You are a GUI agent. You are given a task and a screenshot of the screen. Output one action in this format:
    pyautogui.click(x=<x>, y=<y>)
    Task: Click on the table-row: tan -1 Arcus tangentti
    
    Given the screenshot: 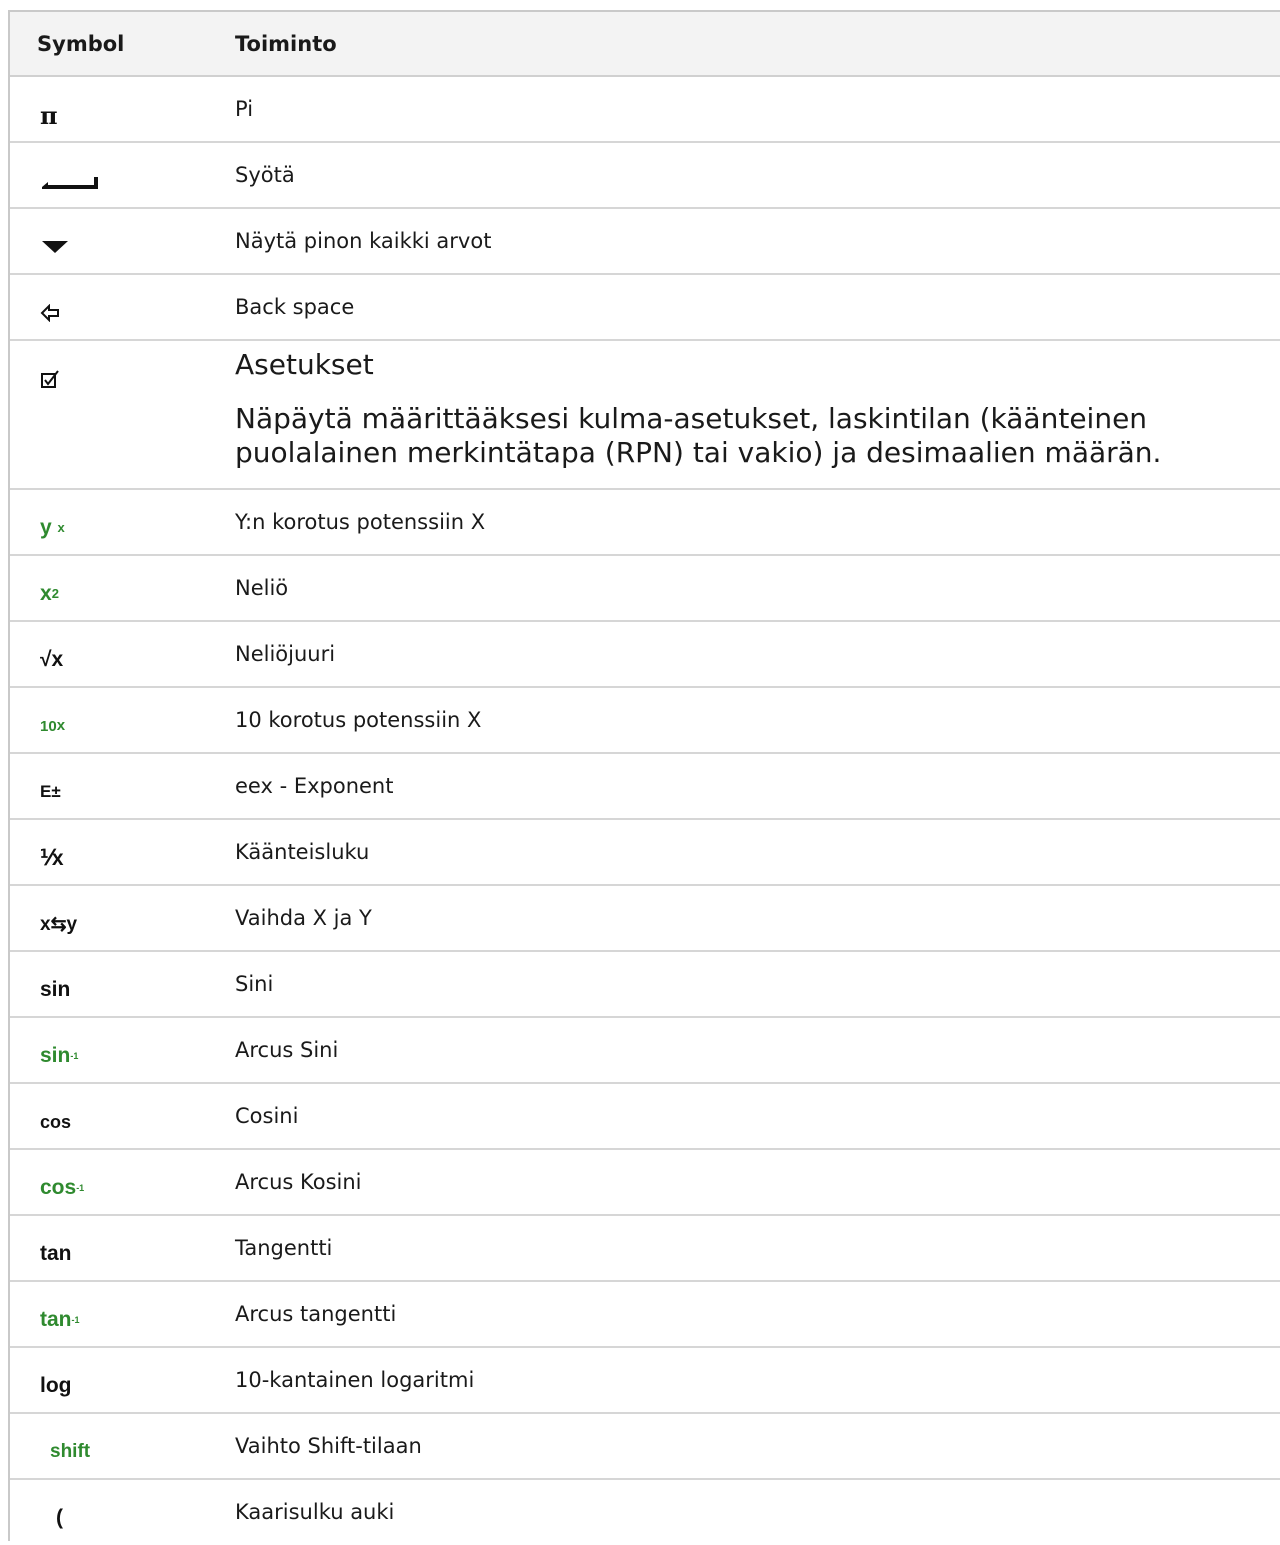 What is the action you would take?
    pyautogui.click(x=645, y=1314)
    